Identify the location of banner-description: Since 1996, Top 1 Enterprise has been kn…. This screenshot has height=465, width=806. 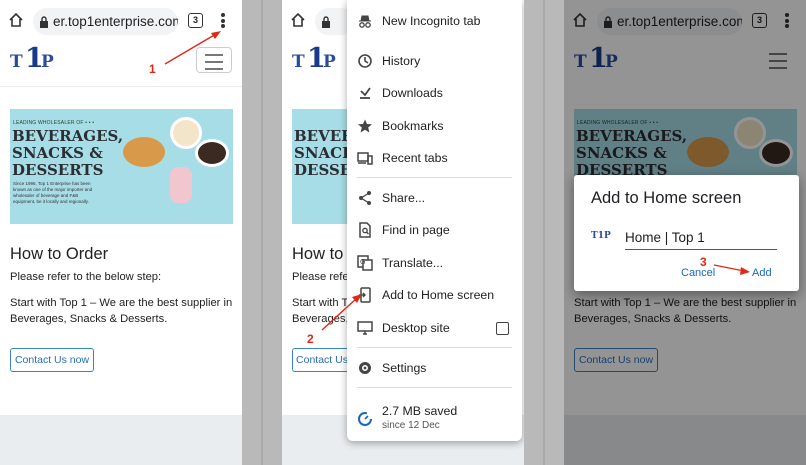
(53, 192).